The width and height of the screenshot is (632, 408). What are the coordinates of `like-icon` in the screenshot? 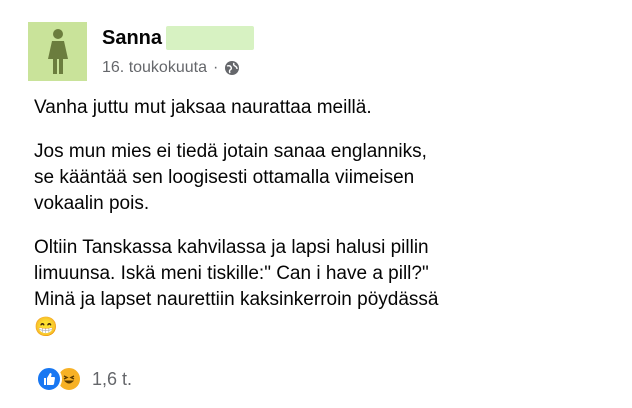 It's located at (49, 379).